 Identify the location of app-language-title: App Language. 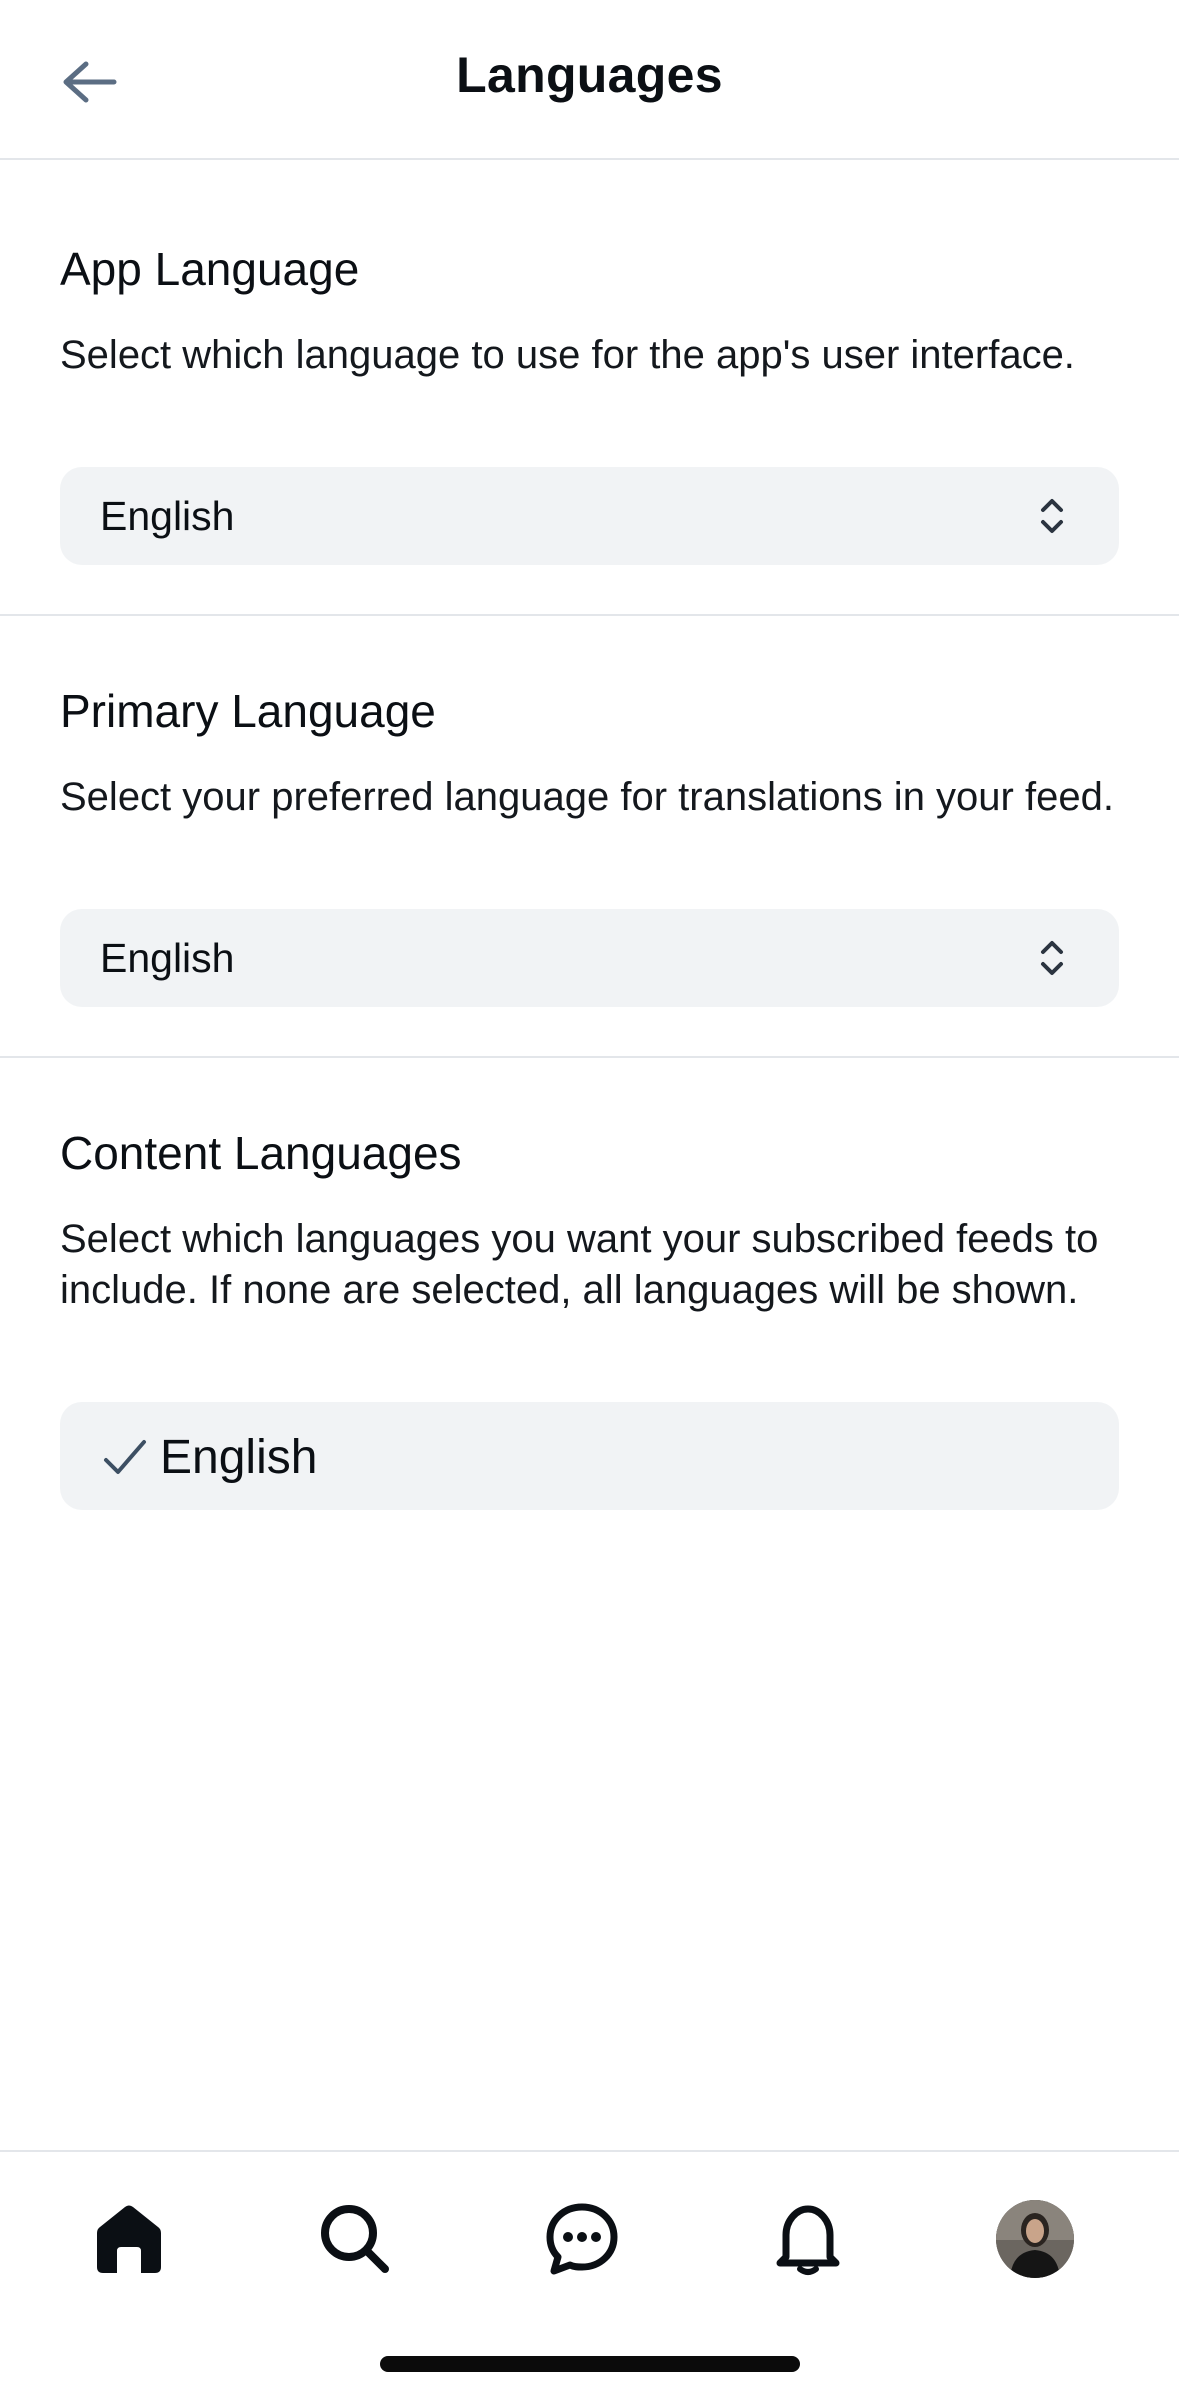
(210, 269).